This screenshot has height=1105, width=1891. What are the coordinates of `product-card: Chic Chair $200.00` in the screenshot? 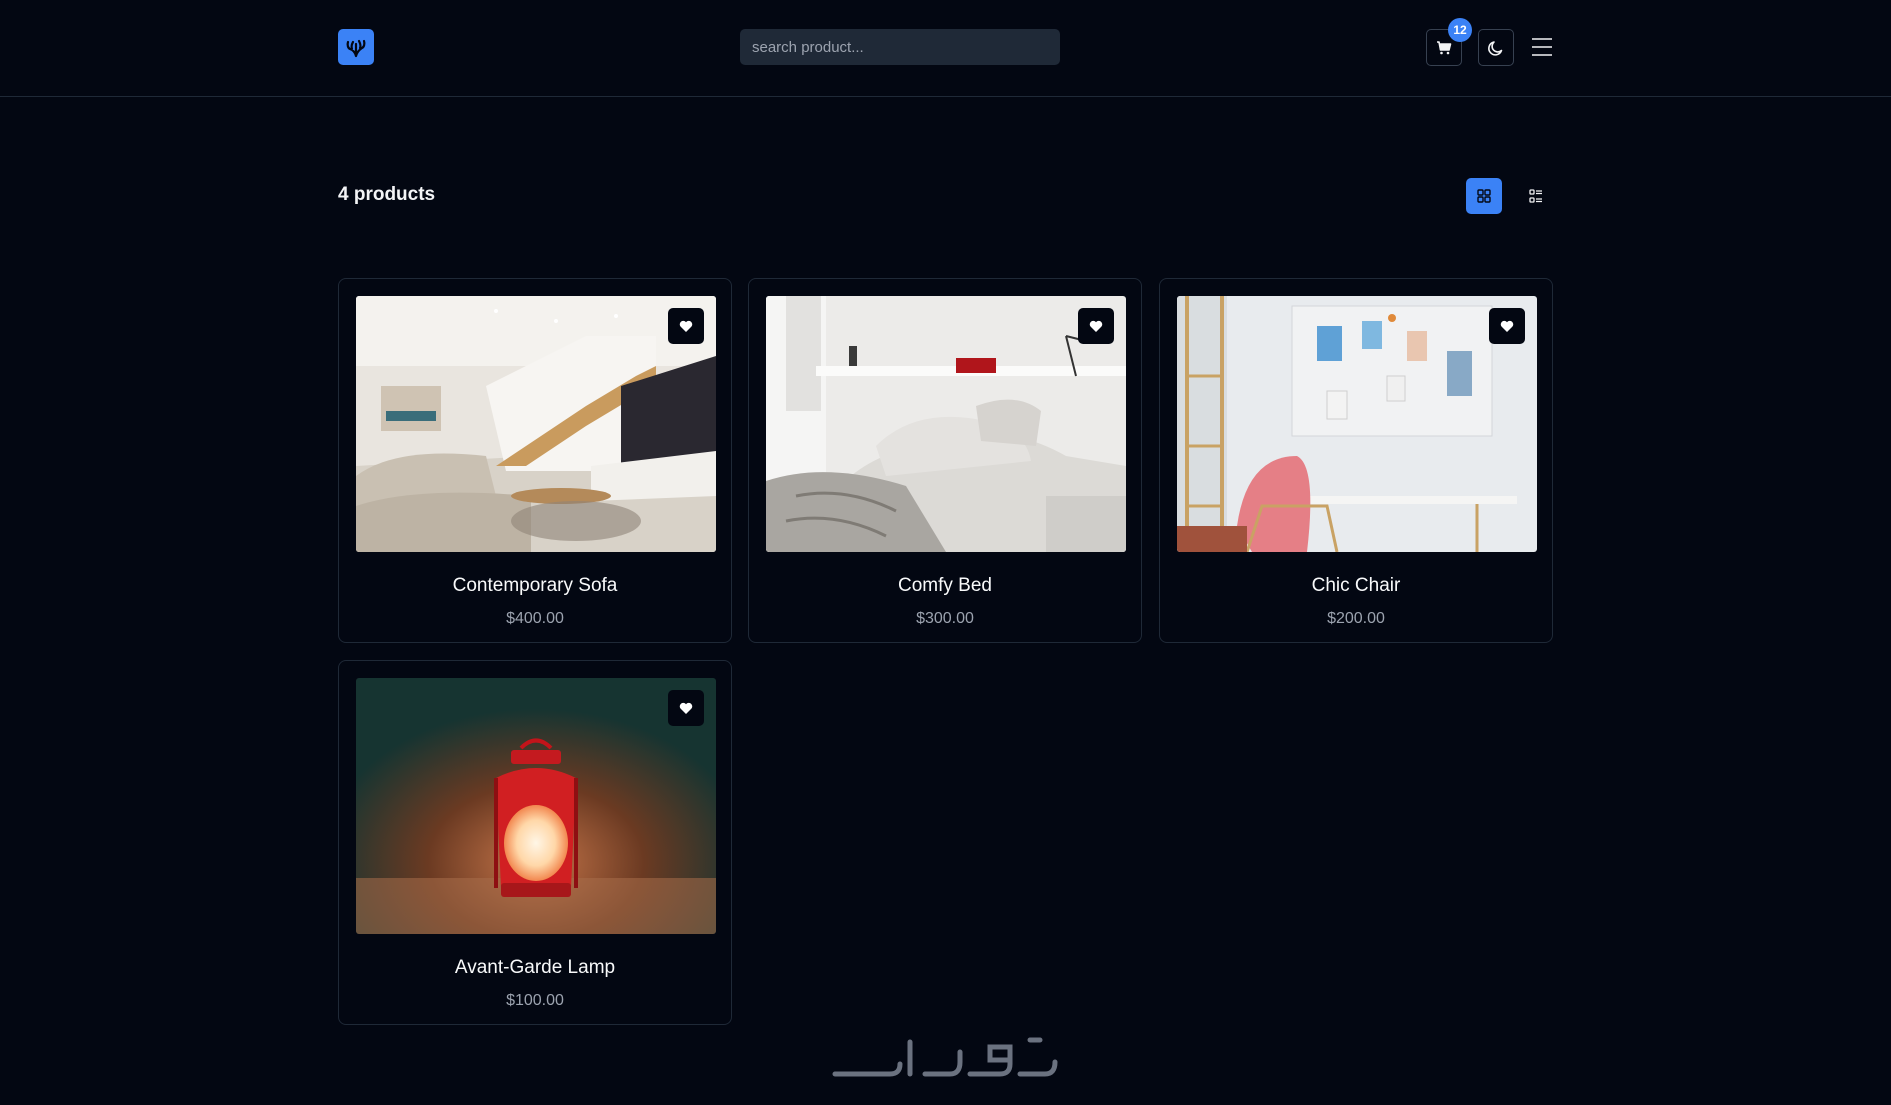 It's located at (1356, 460).